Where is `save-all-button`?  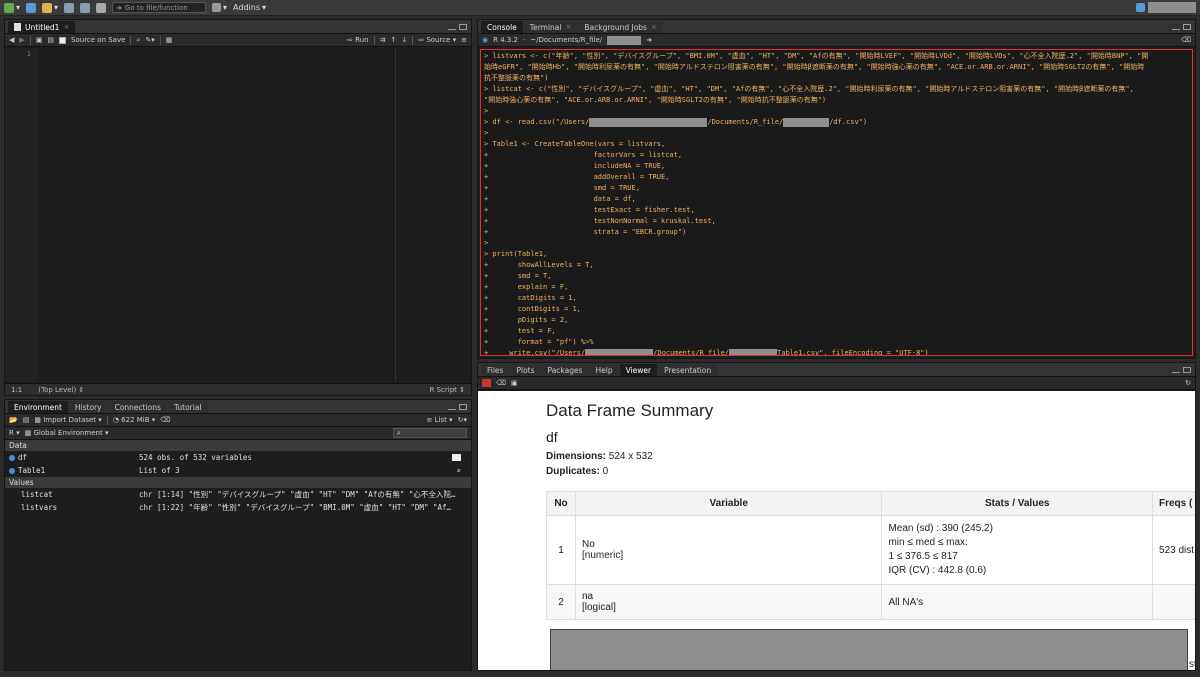
save-all-button is located at coordinates (85, 7).